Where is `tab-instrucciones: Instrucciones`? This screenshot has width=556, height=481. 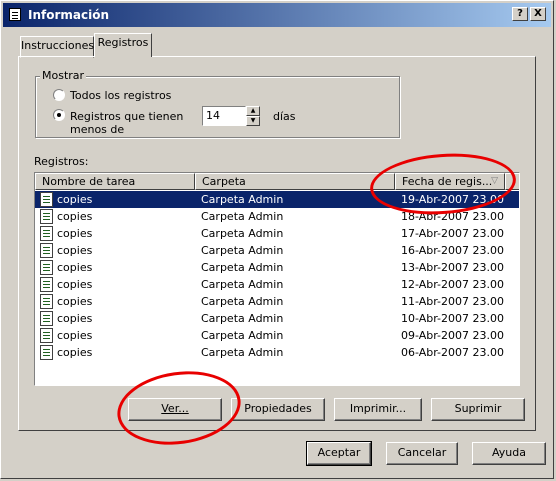 tab-instrucciones: Instrucciones is located at coordinates (57, 47).